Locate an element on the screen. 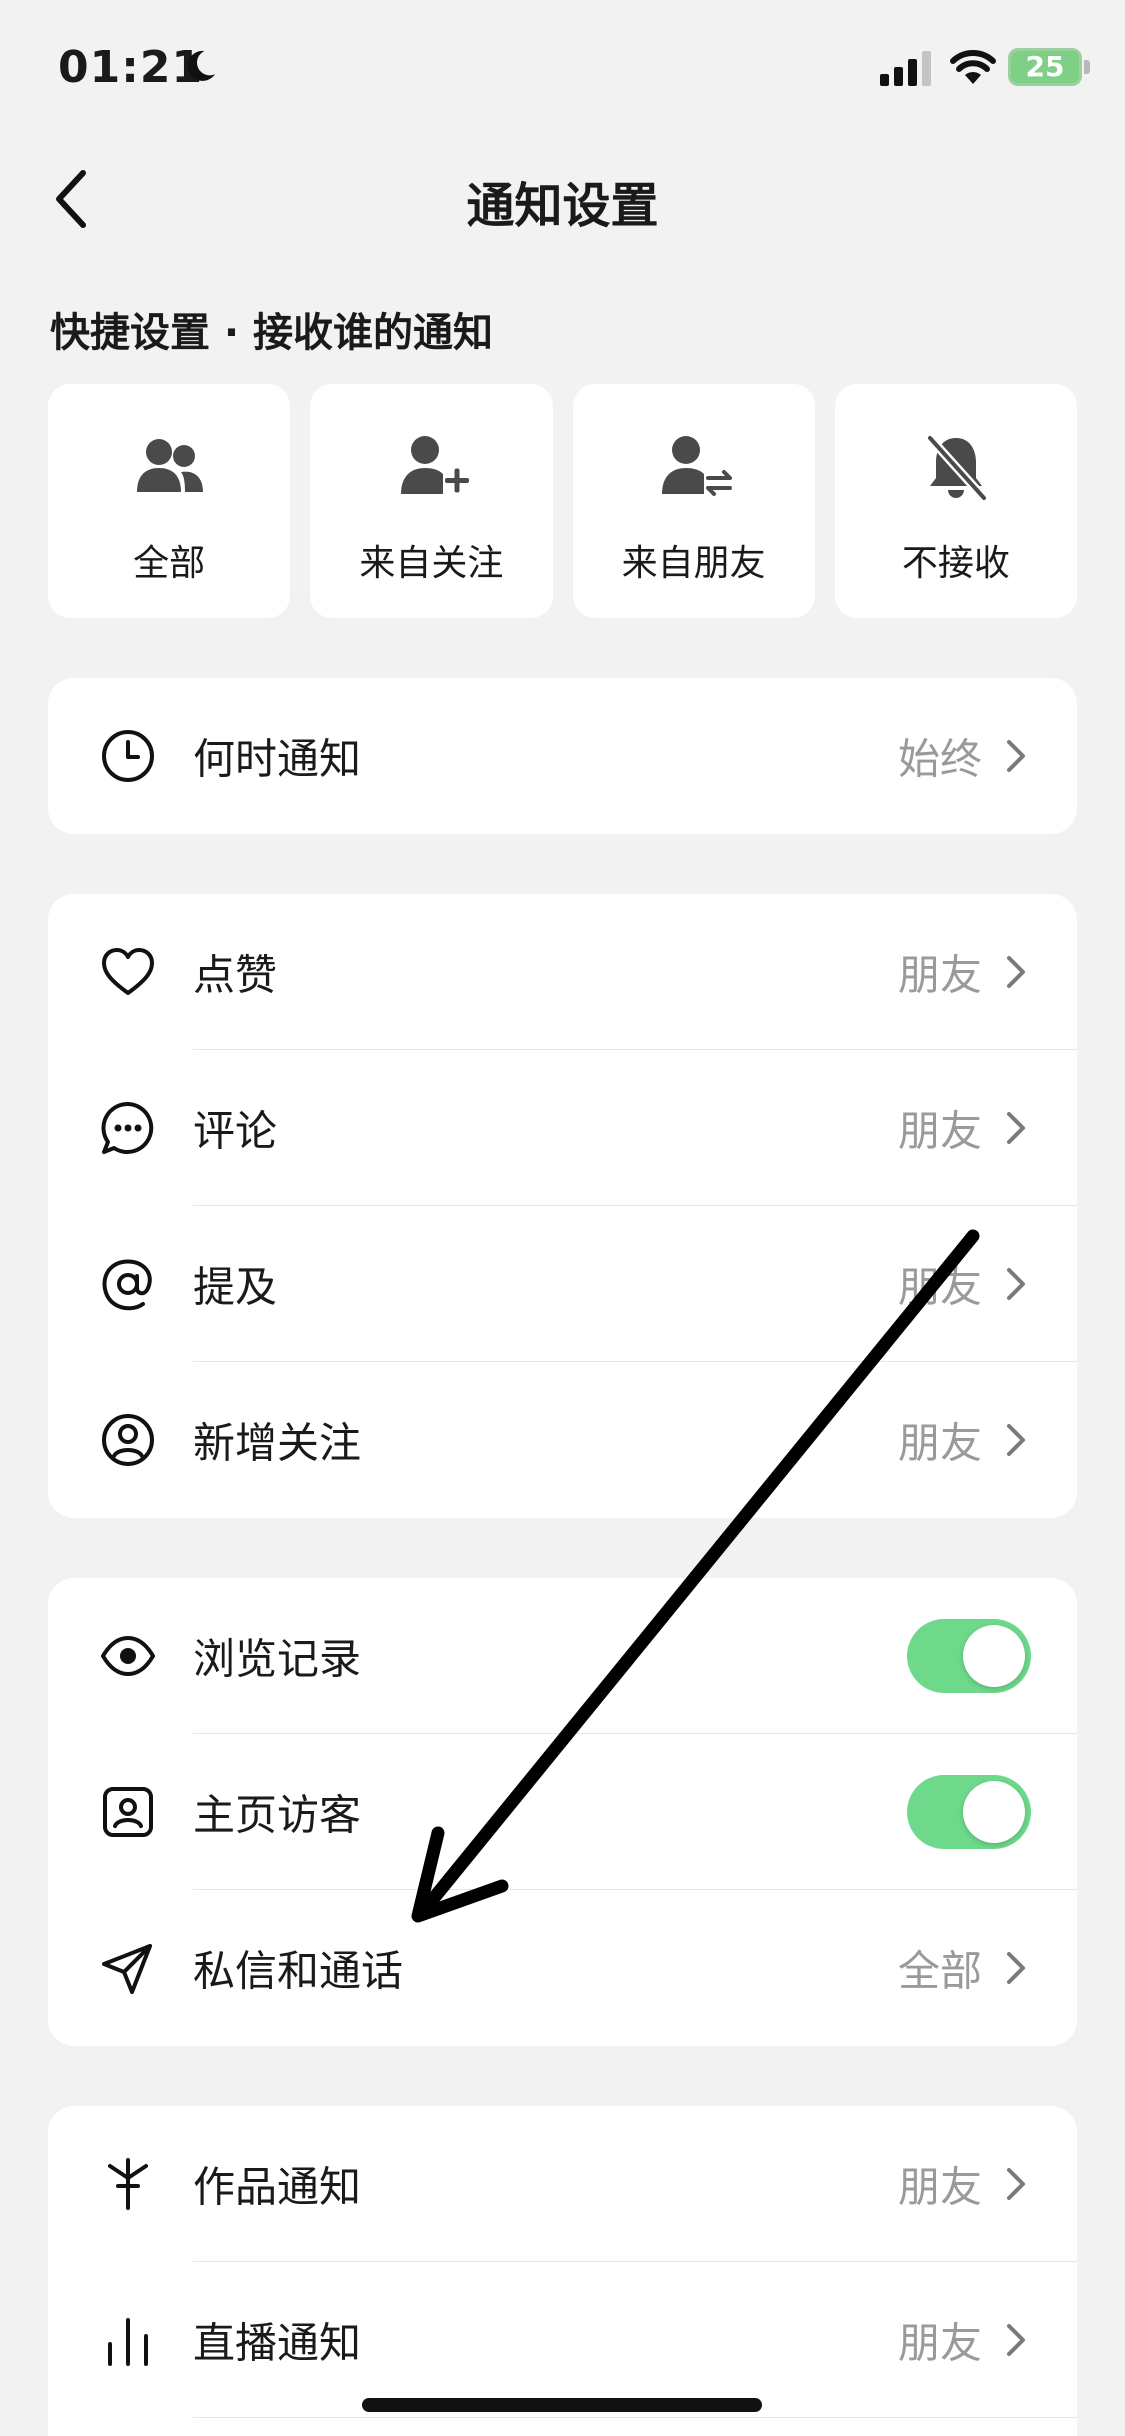 The image size is (1125, 2436). cellular-signal-icon is located at coordinates (905, 68).